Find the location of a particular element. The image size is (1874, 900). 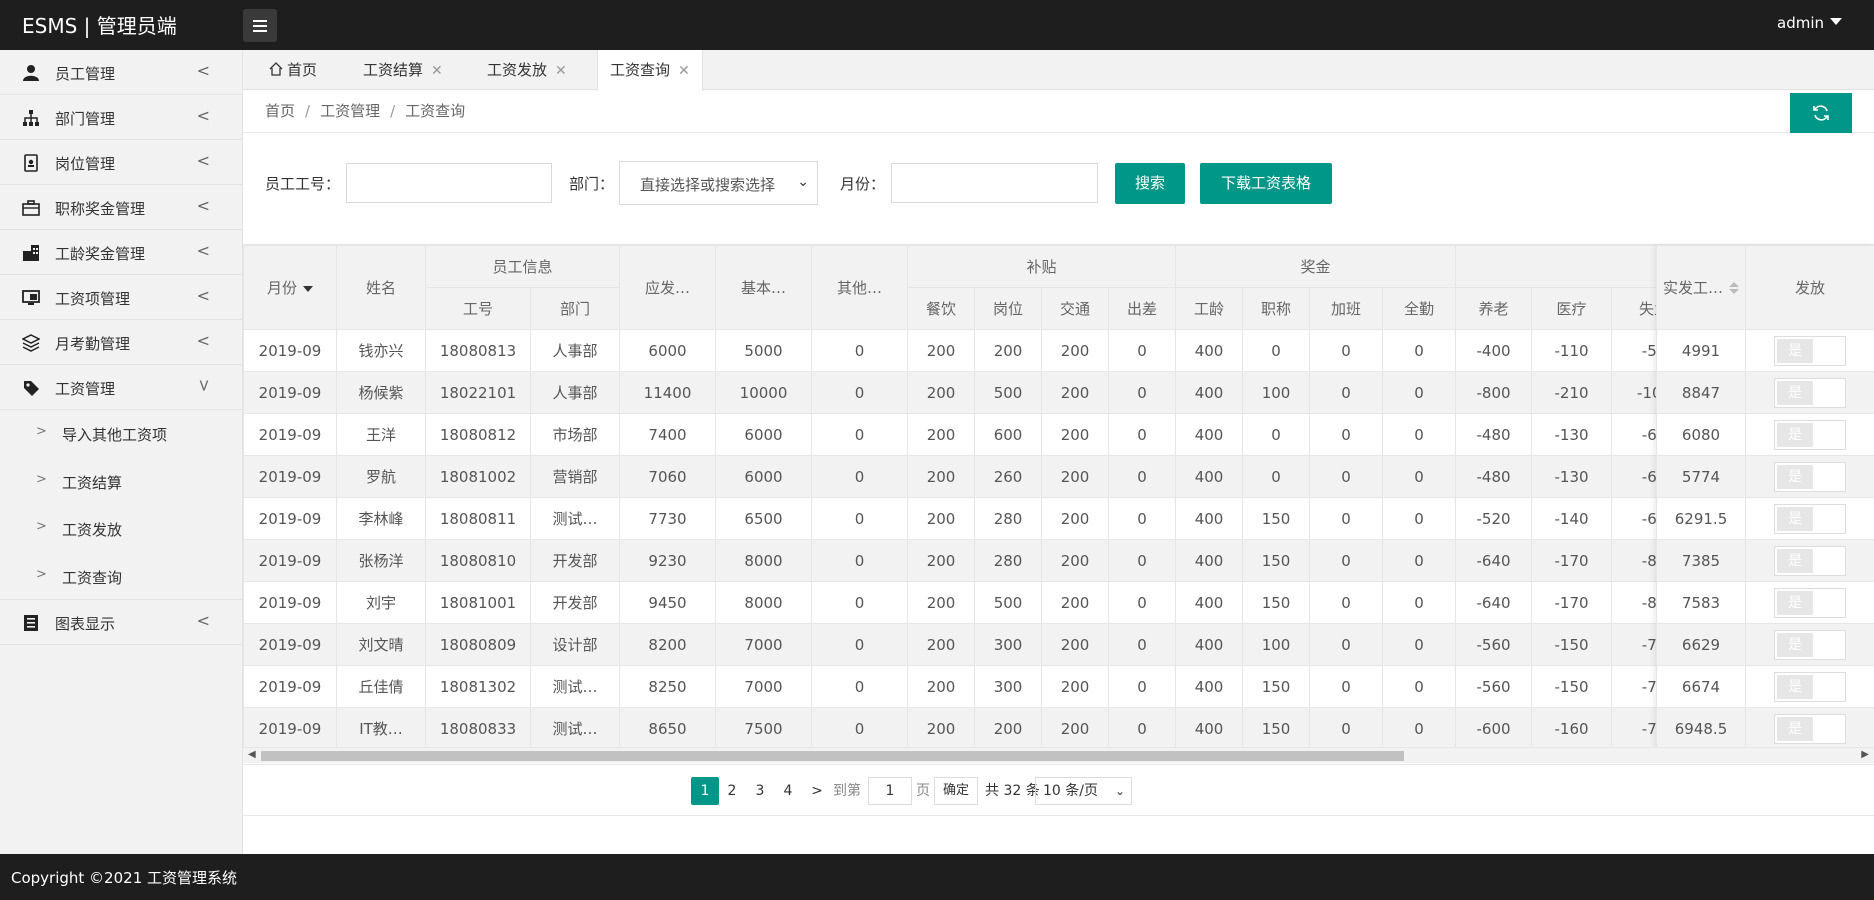

breadcrumb-item: 工资查询 is located at coordinates (435, 111).